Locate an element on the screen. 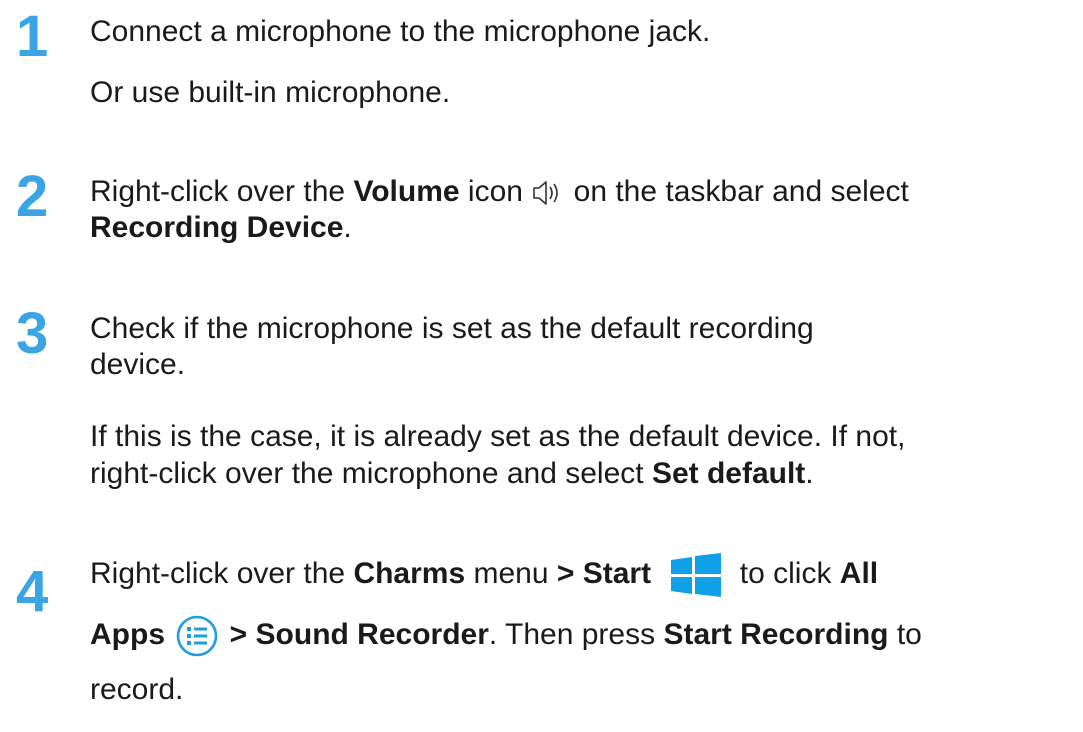 This screenshot has width=1083, height=732. text: record. is located at coordinates (137, 689).